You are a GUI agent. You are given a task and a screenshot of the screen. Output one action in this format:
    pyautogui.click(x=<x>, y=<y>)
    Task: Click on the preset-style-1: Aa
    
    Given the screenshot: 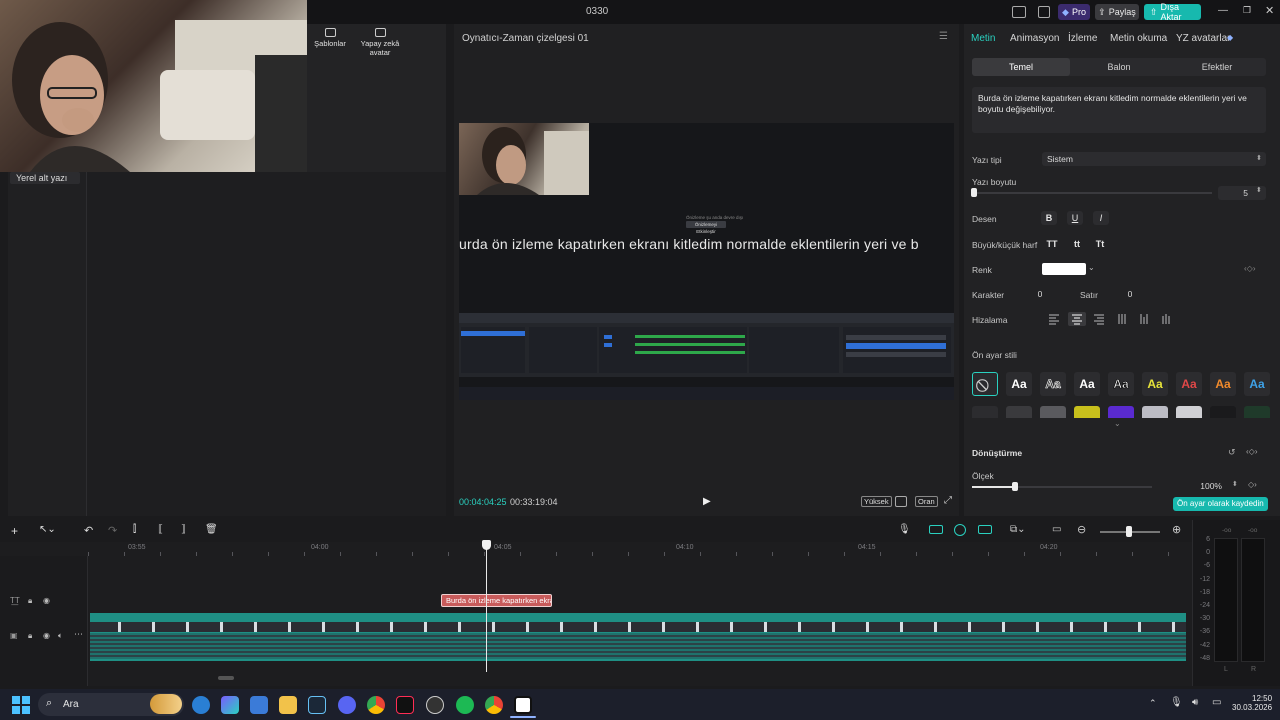 What is the action you would take?
    pyautogui.click(x=1019, y=384)
    